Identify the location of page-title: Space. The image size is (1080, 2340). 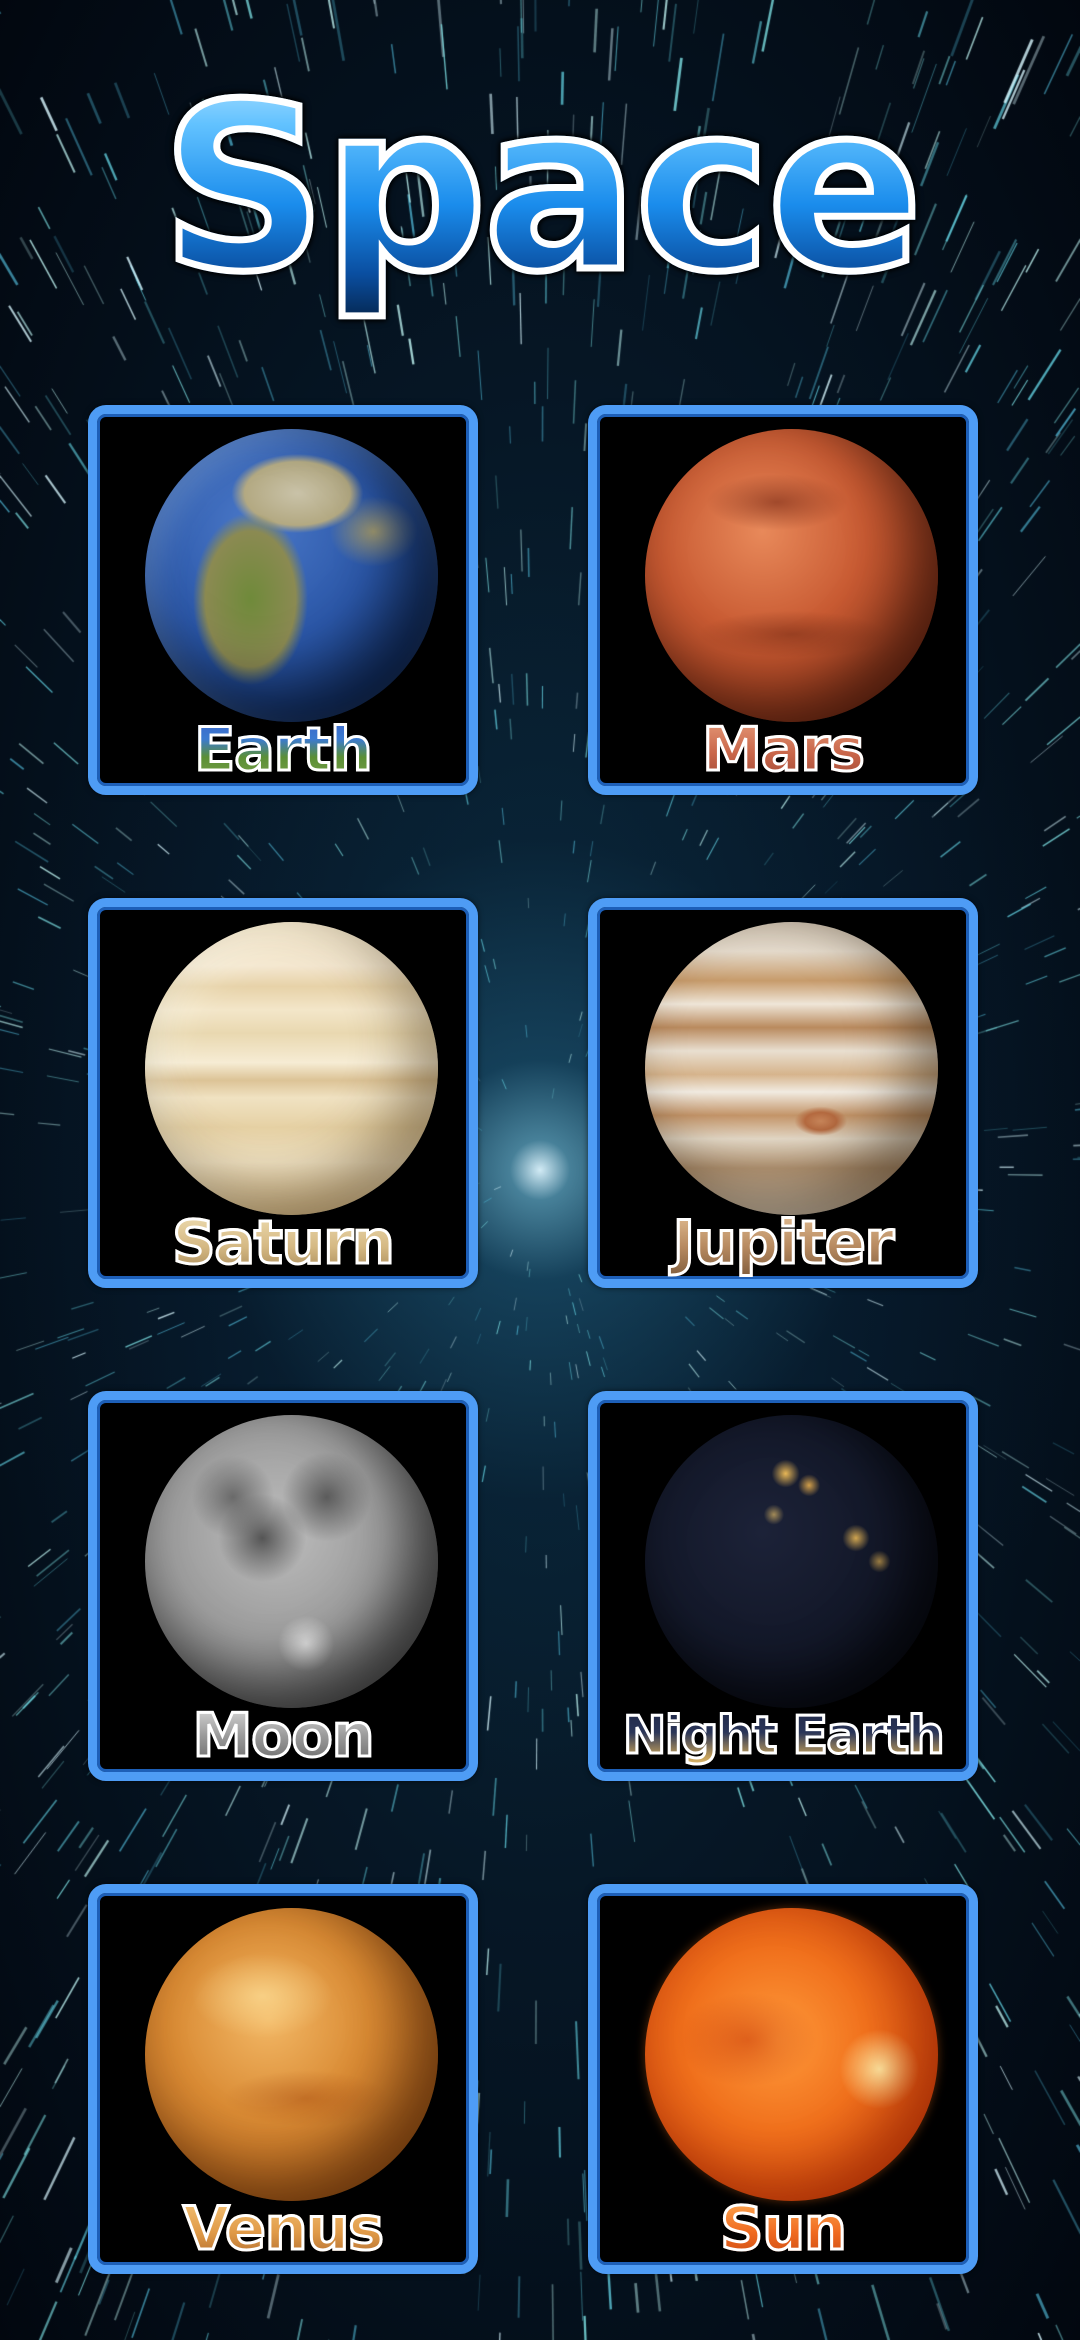
(540, 190).